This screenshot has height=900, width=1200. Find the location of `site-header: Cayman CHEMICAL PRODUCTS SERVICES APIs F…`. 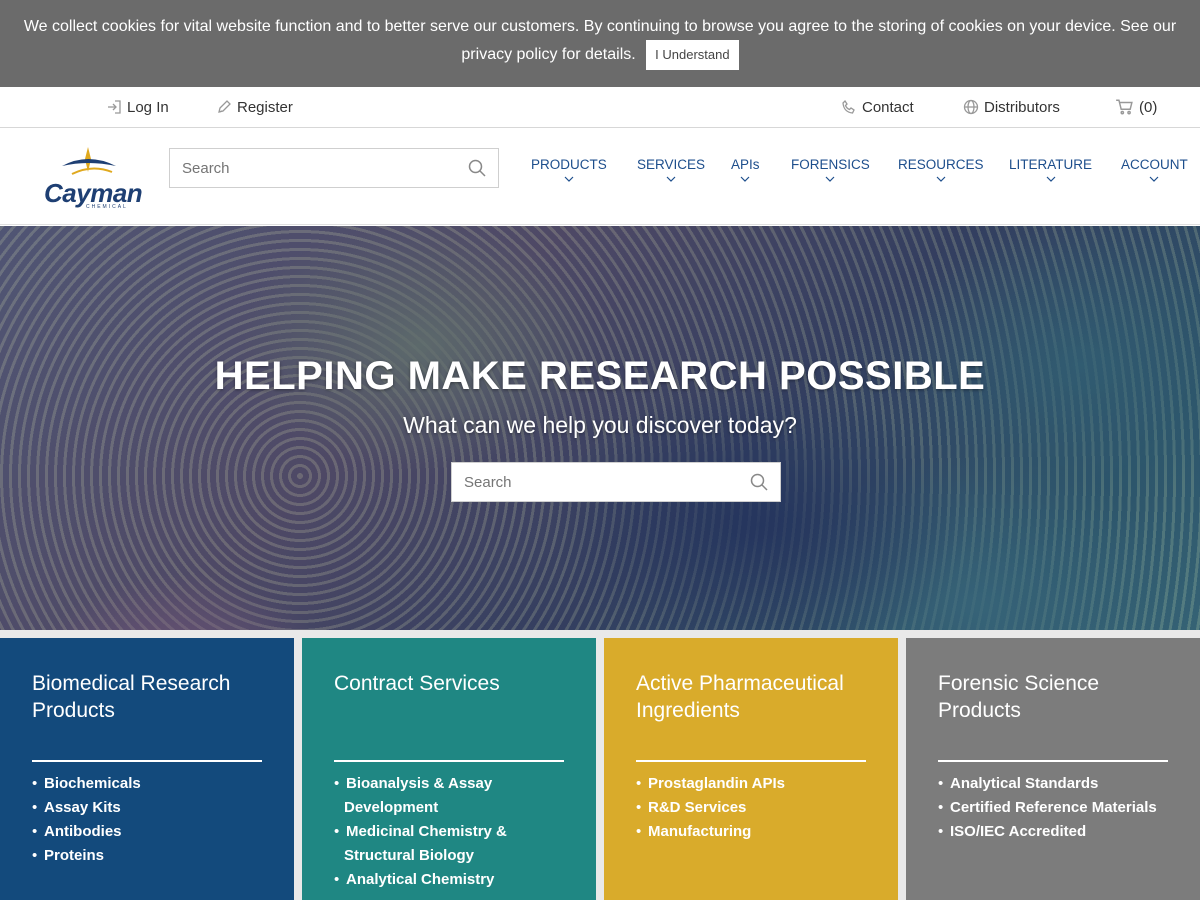

site-header: Cayman CHEMICAL PRODUCTS SERVICES APIs F… is located at coordinates (600, 176).